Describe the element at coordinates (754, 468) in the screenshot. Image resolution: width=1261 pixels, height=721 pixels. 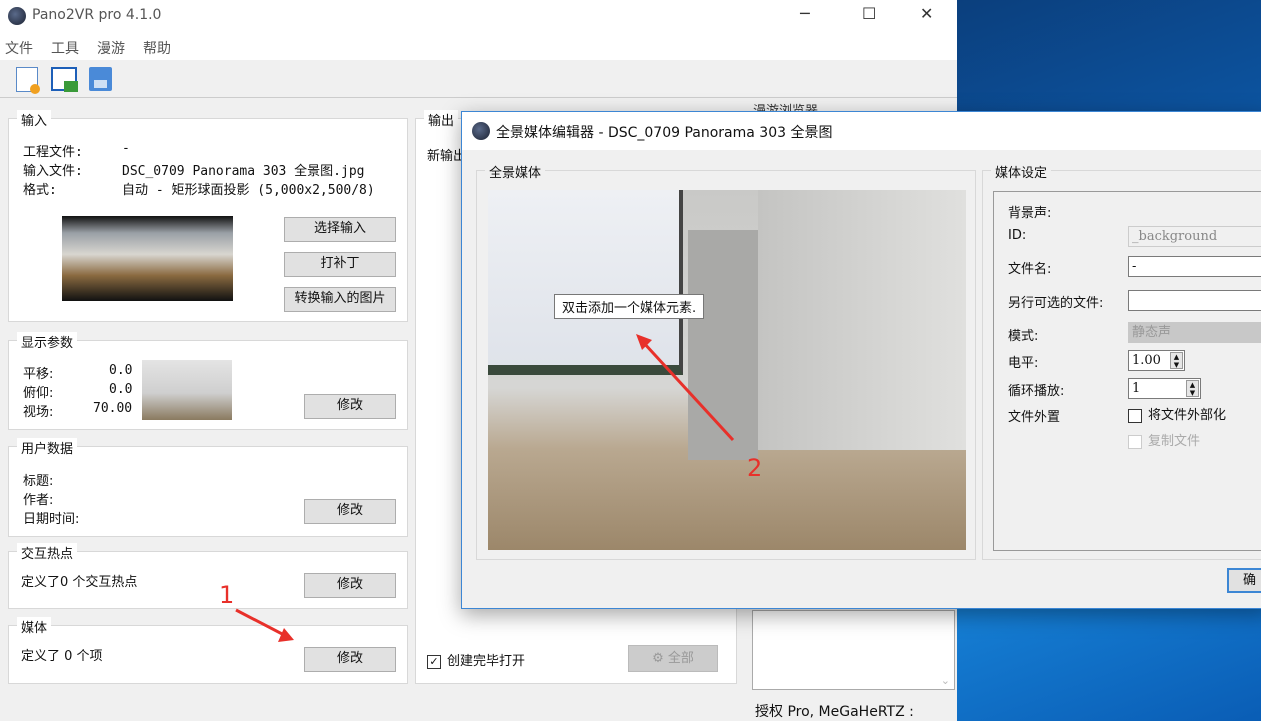
I see `annotation-label-2: 2` at that location.